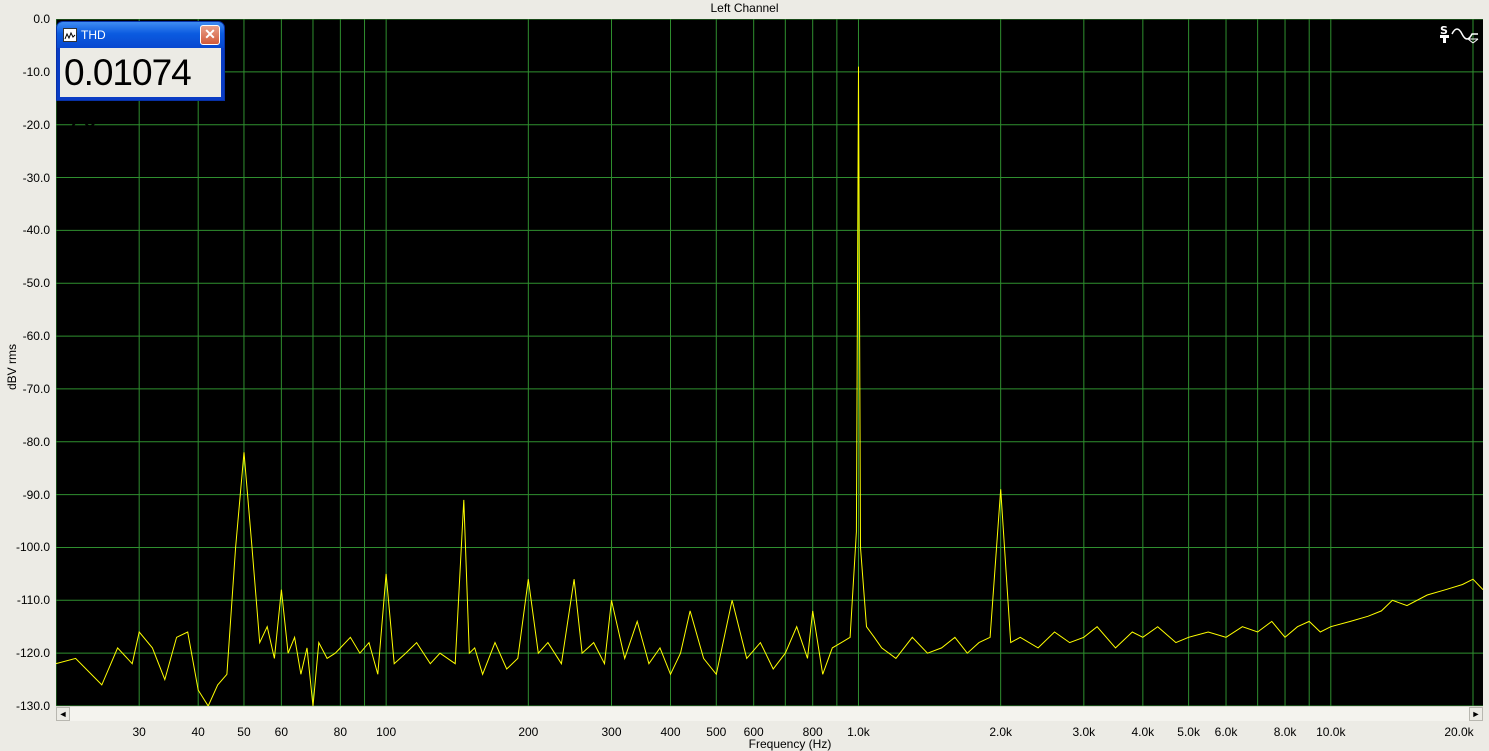 Image resolution: width=1489 pixels, height=751 pixels. What do you see at coordinates (32, 706) in the screenshot?
I see `y-tick-label: -130.0` at bounding box center [32, 706].